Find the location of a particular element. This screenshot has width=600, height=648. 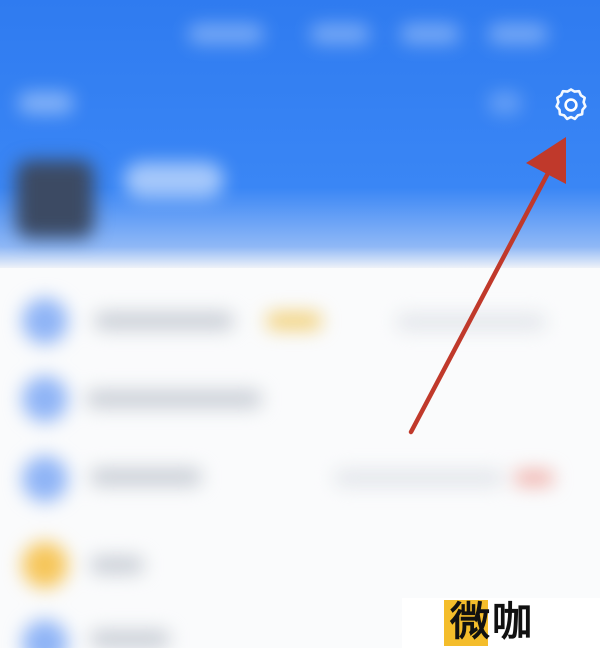

watermark: 微咖 is located at coordinates (501, 623).